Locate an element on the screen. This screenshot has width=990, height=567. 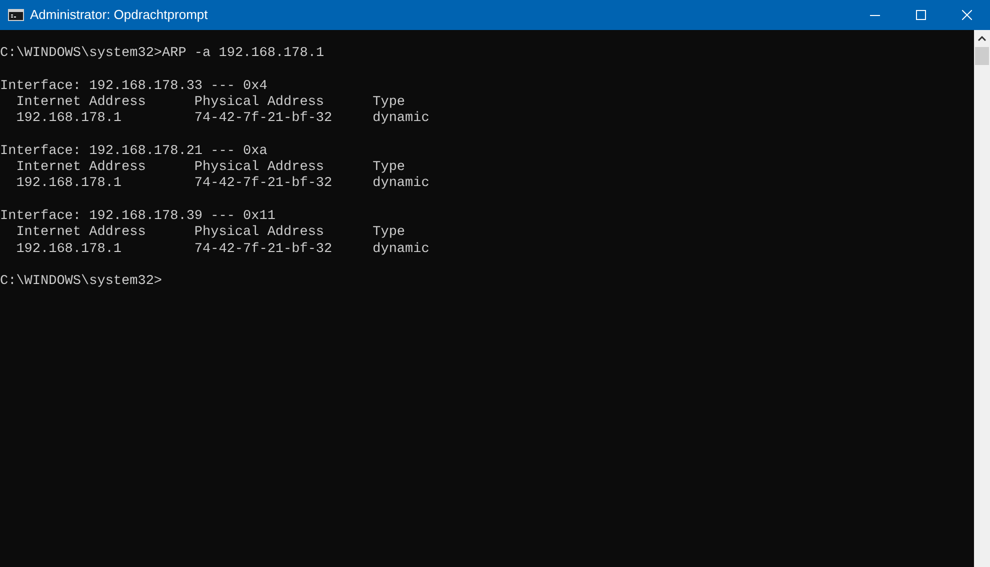
minimize-icon is located at coordinates (875, 15).